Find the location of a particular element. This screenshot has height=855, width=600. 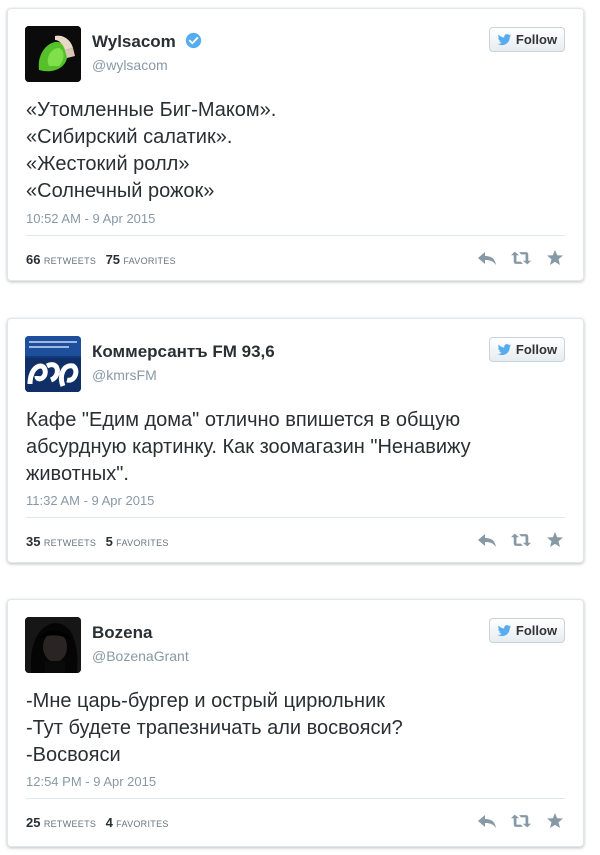

tweet-line: «Жестокий ролл» is located at coordinates (108, 164).